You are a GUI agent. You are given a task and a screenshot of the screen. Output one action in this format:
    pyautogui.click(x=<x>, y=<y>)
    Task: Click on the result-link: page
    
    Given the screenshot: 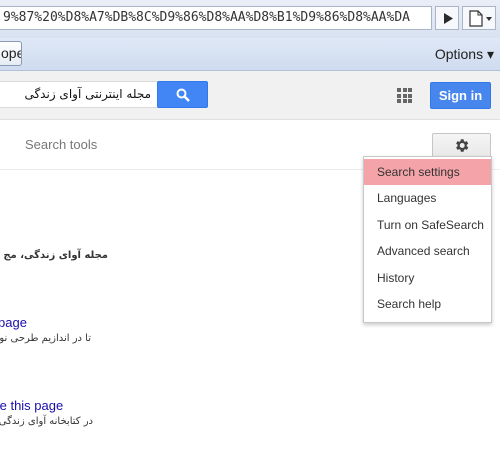 What is the action you would take?
    pyautogui.click(x=13, y=322)
    